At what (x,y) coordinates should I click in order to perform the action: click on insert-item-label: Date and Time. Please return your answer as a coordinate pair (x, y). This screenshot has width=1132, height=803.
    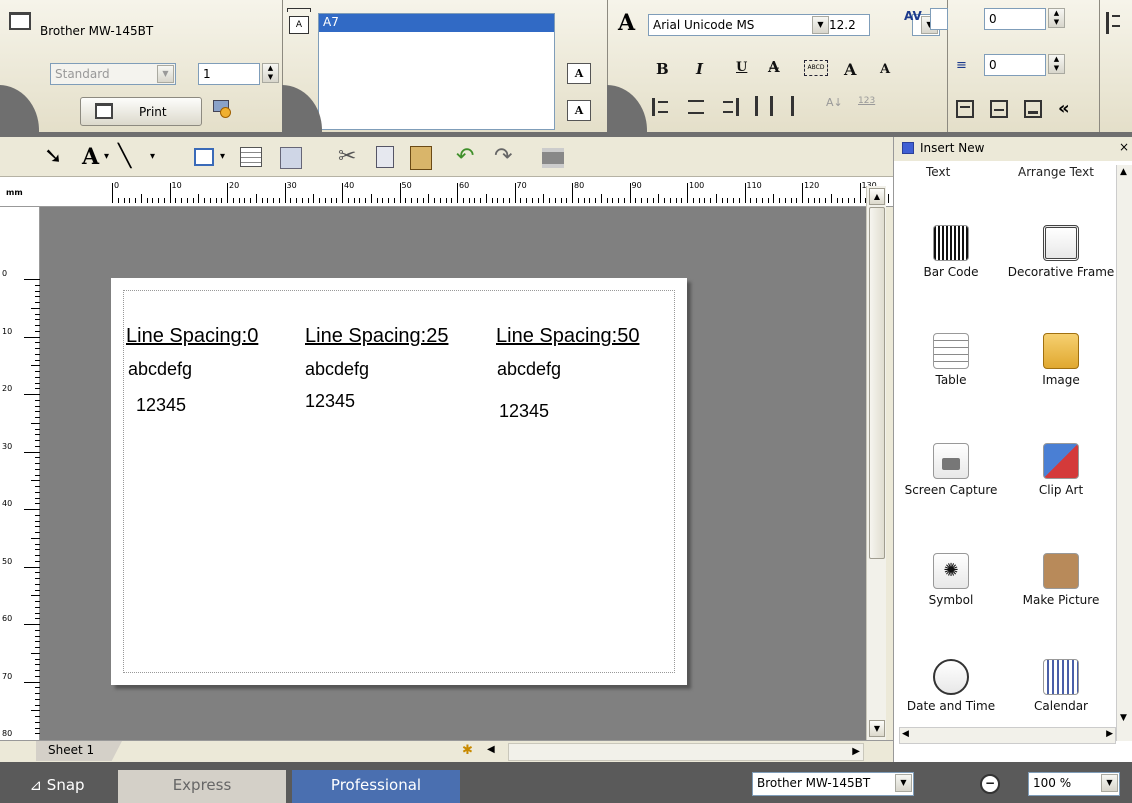
    Looking at the image, I should click on (951, 706).